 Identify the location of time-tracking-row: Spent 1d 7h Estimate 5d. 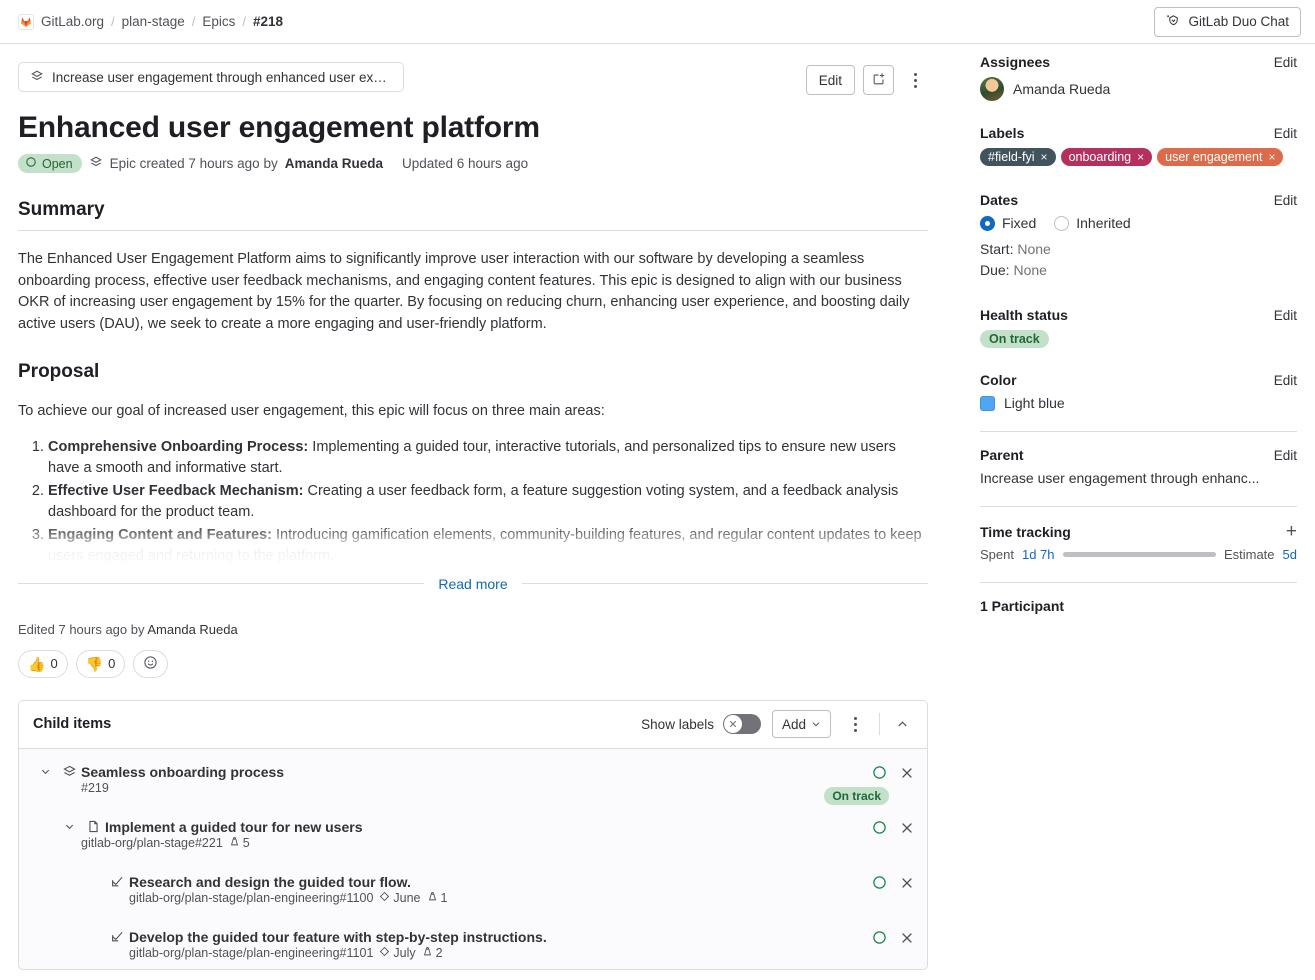
(1138, 554).